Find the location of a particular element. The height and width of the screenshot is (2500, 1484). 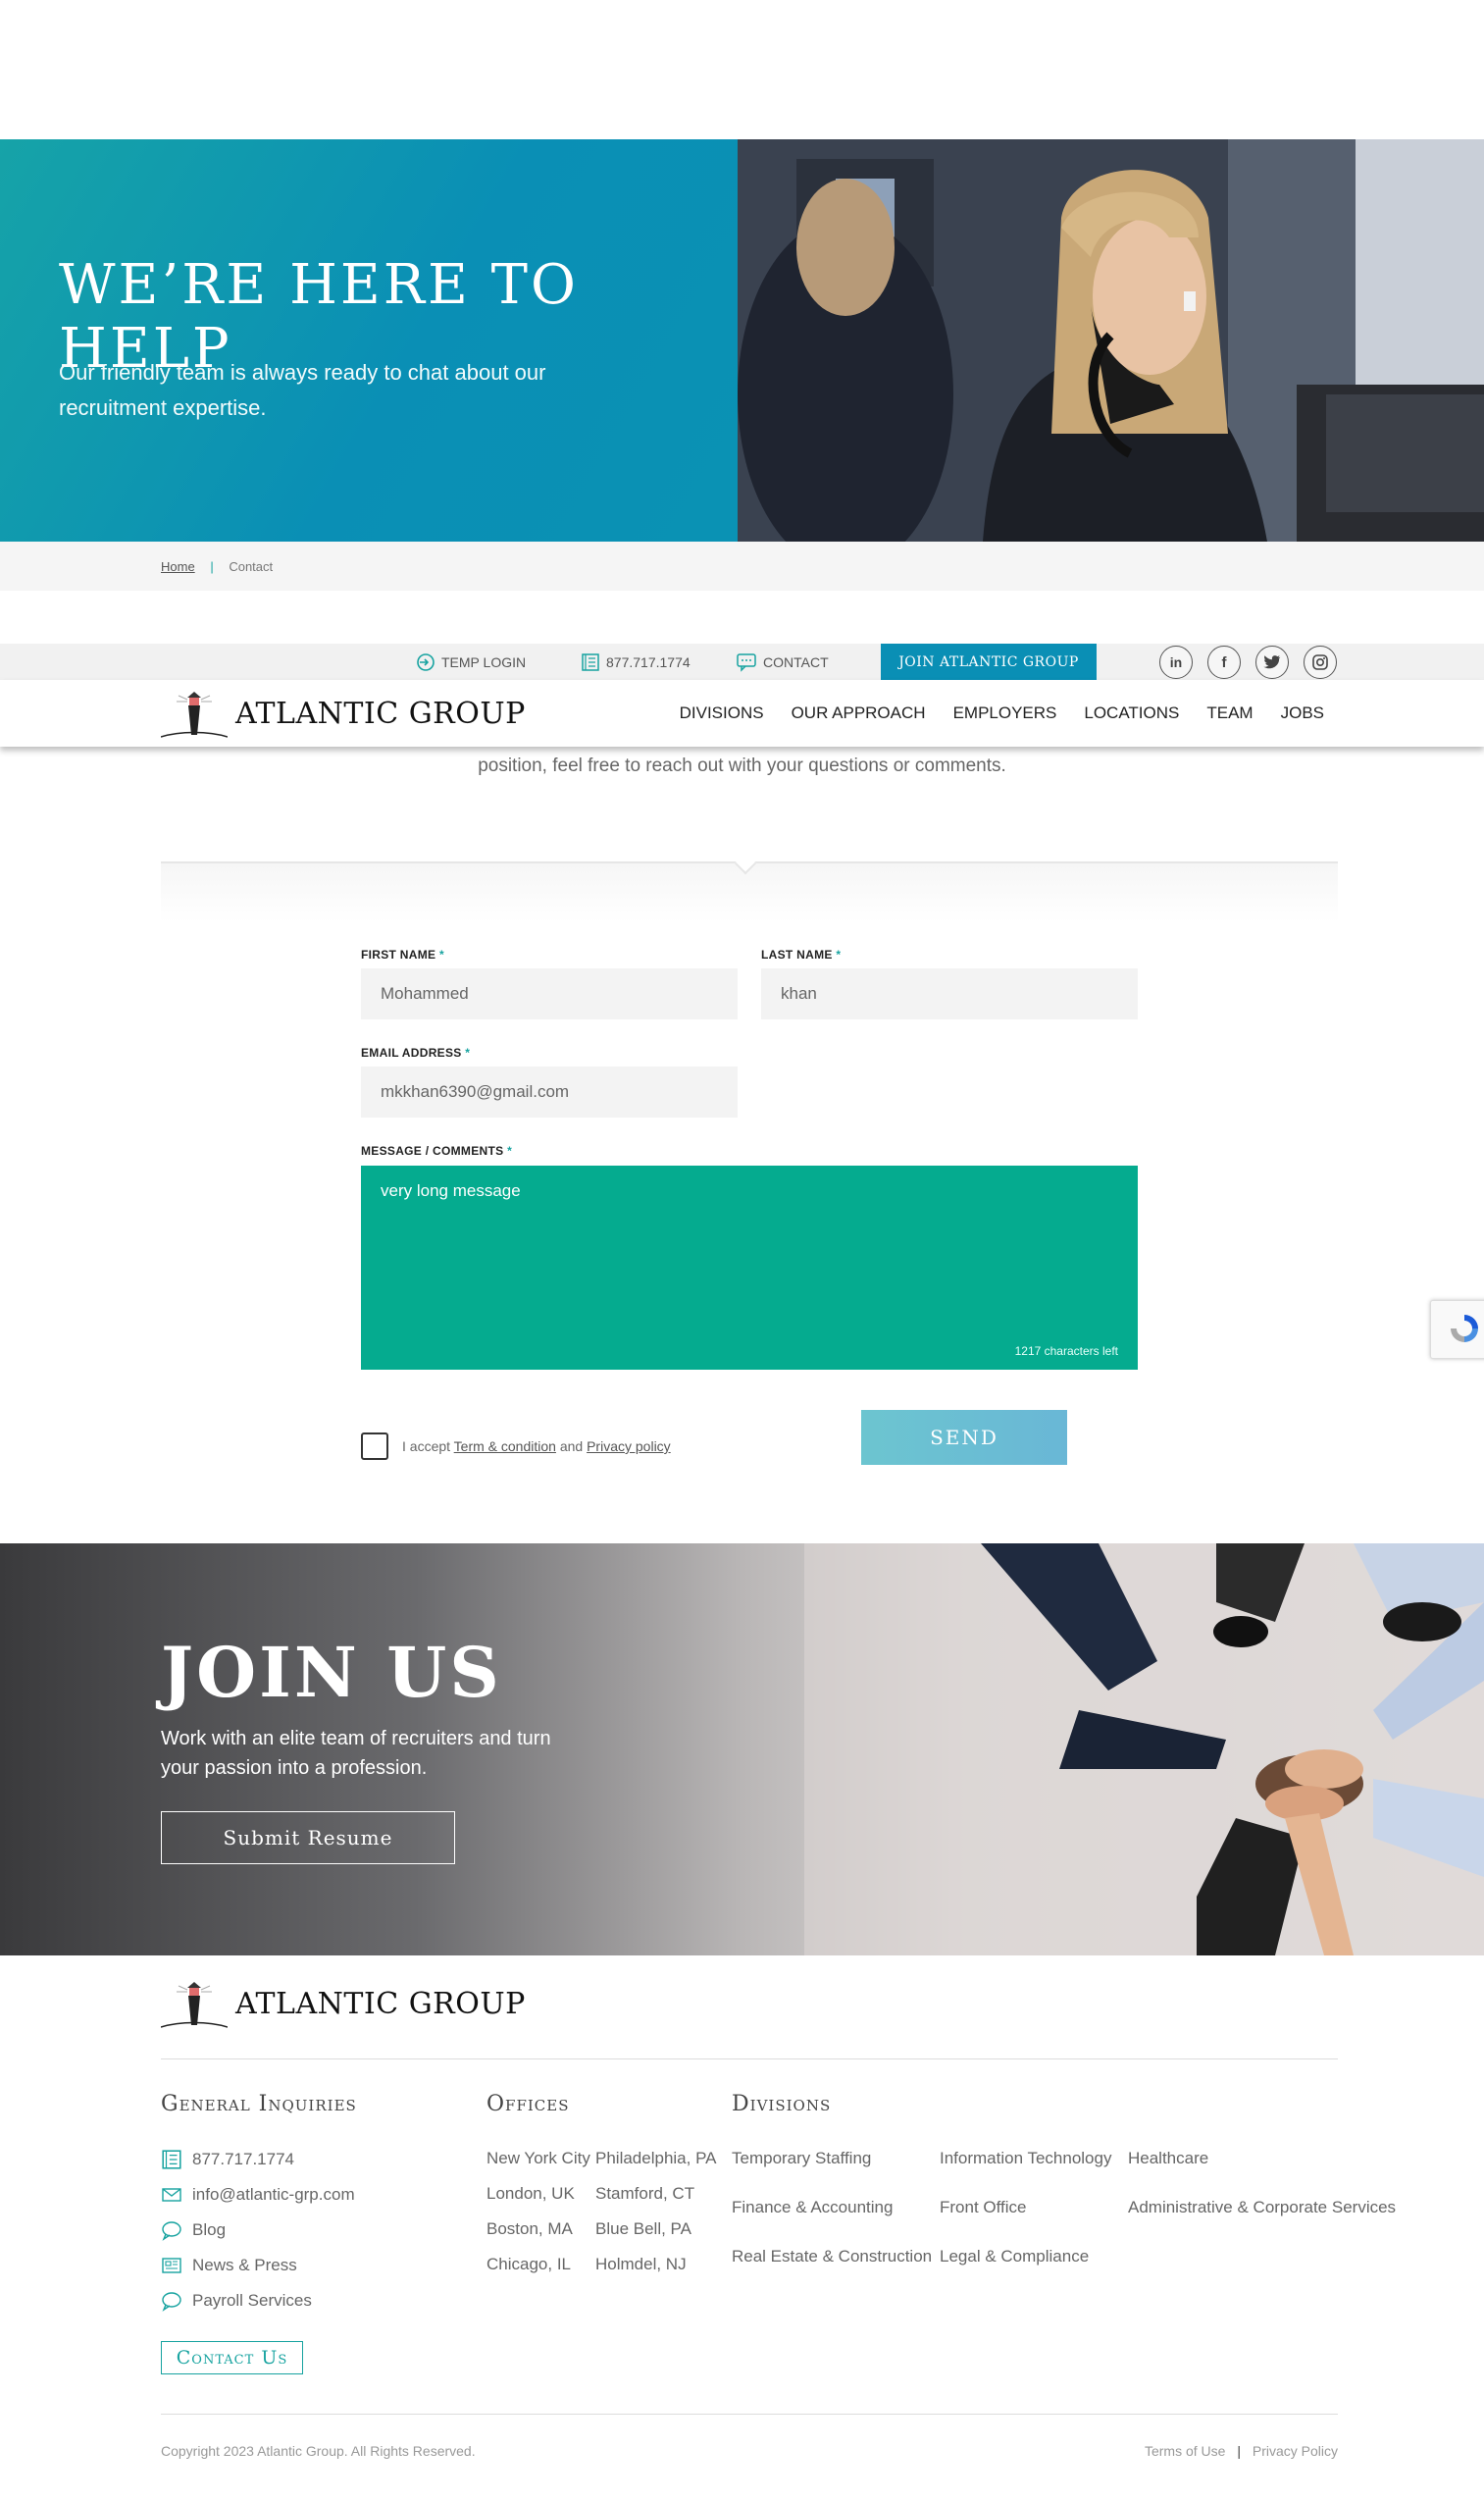

division-link: Administrative & Corporate Services is located at coordinates (1262, 2207).